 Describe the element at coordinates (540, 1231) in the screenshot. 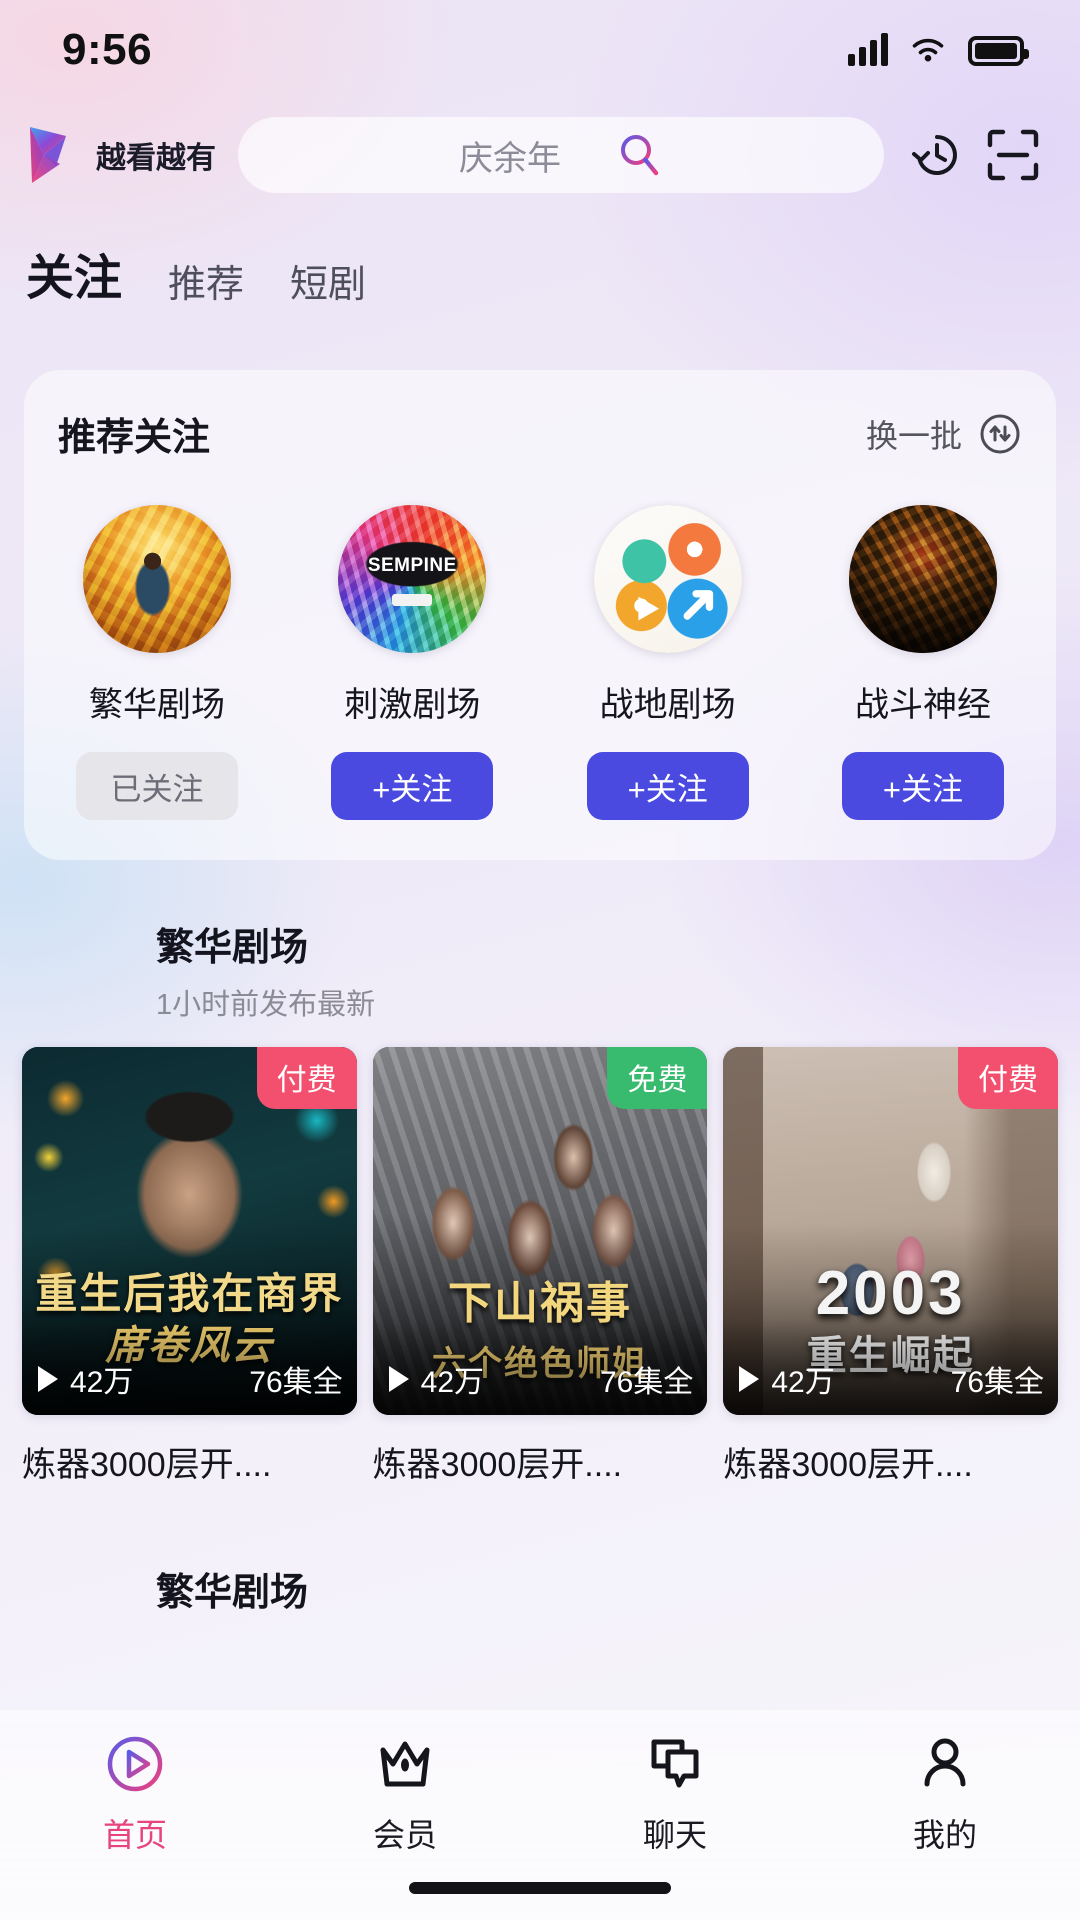

I see `video-thumbnail: 下山祸事 六个绝色师姐 免费 42万 76集全` at that location.